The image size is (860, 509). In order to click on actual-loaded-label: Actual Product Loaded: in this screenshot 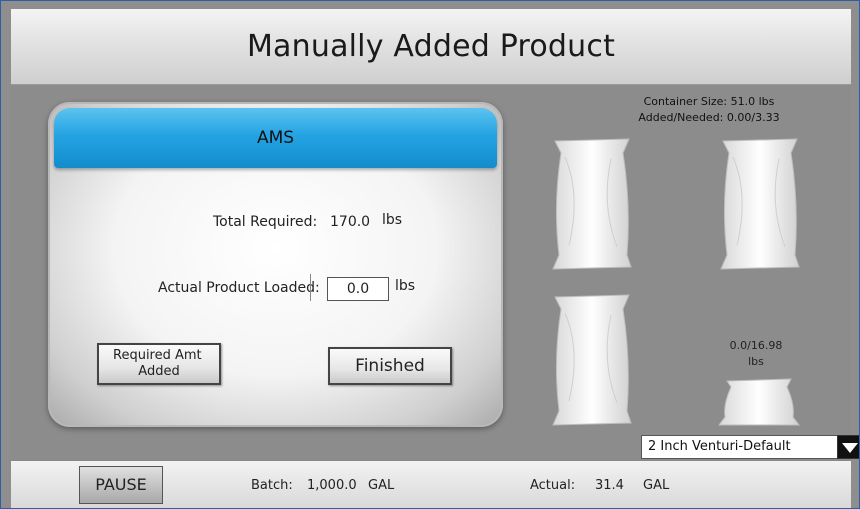, I will do `click(239, 288)`.